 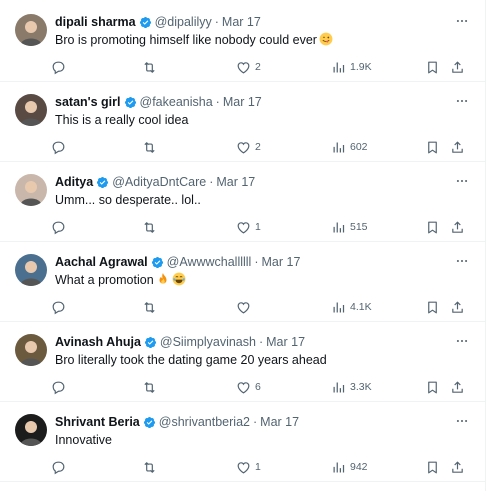 What do you see at coordinates (351, 307) in the screenshot?
I see `views-button: 4.1K` at bounding box center [351, 307].